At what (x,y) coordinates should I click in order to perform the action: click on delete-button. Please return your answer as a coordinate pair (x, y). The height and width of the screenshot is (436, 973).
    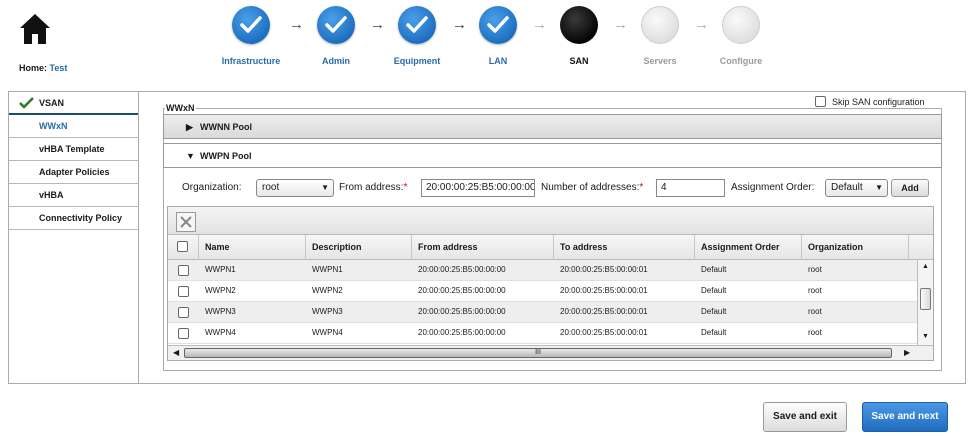
    Looking at the image, I should click on (186, 222).